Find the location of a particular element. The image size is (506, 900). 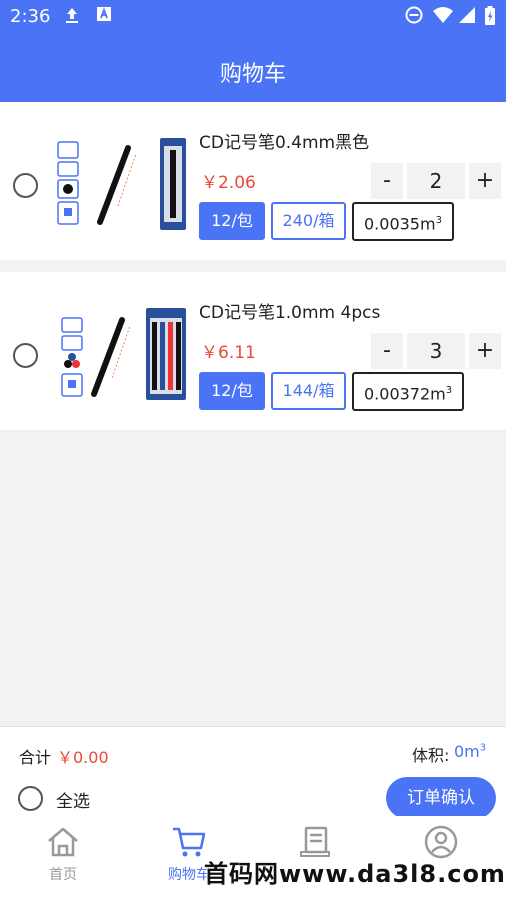

header: 购物车 is located at coordinates (253, 68).